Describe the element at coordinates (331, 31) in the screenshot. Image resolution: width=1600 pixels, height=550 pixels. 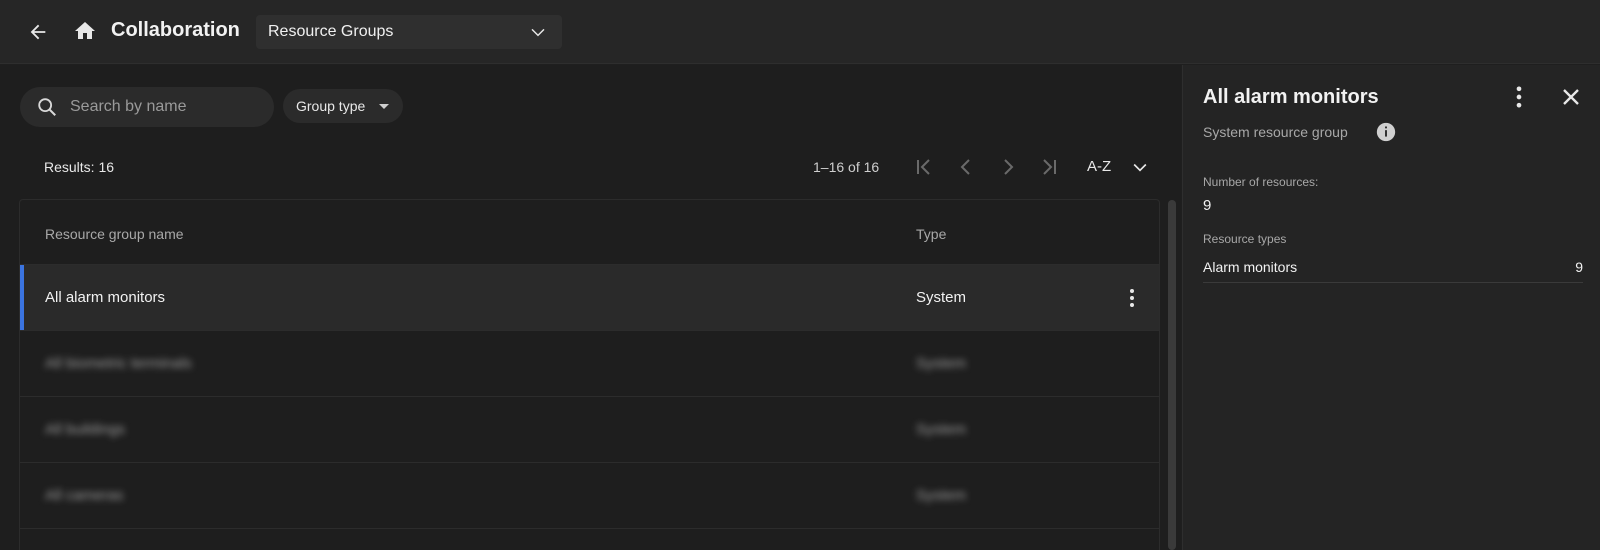
I see `section-select-value: Resource Groups` at that location.